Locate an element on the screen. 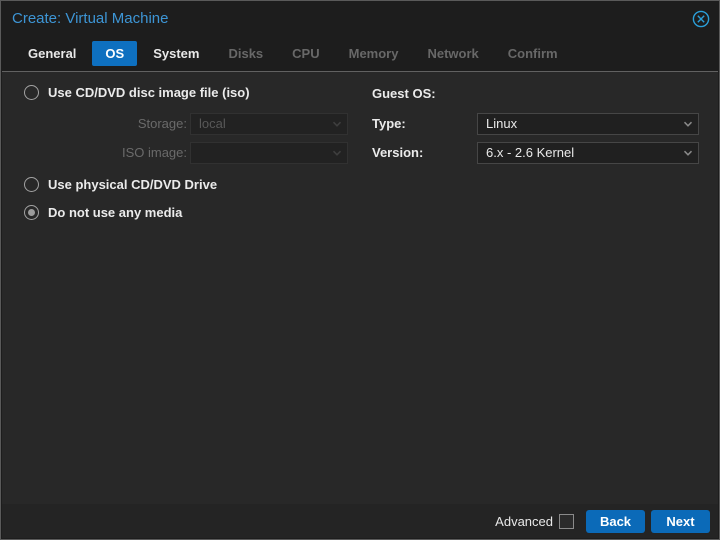  advanced-checkbox is located at coordinates (566, 521).